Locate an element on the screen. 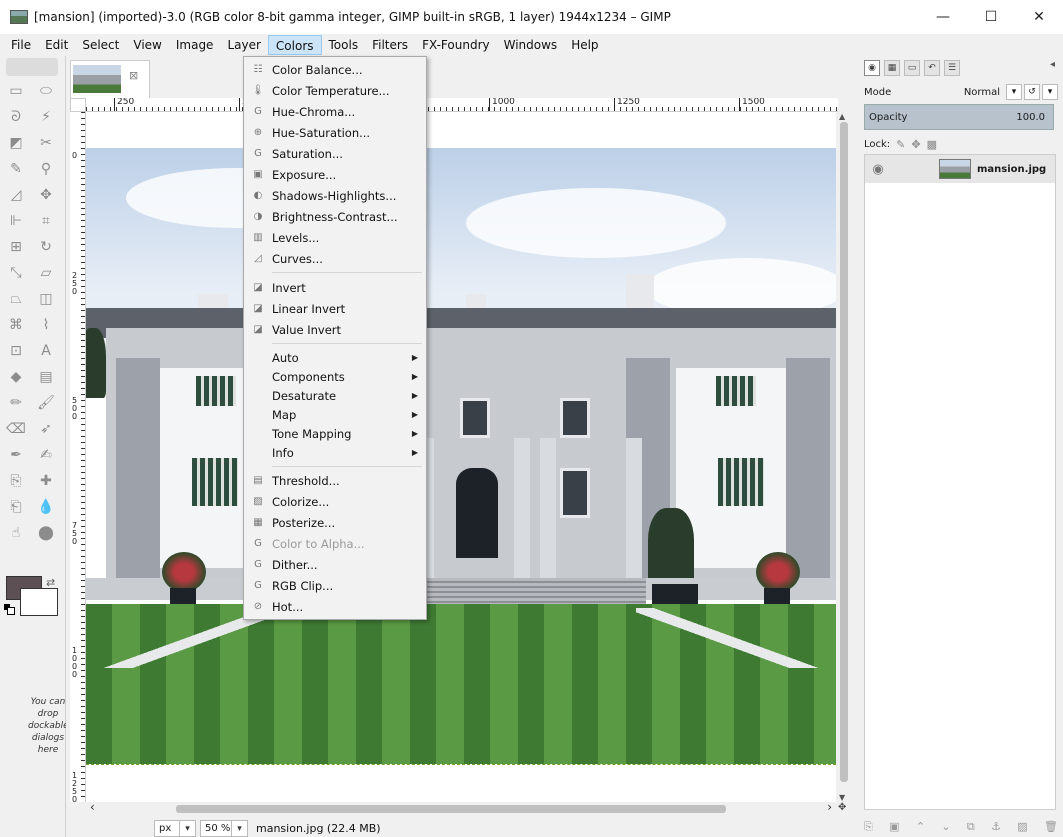 Image resolution: width=1063 pixels, height=837 pixels. new-group-icon: ▣ is located at coordinates (894, 828).